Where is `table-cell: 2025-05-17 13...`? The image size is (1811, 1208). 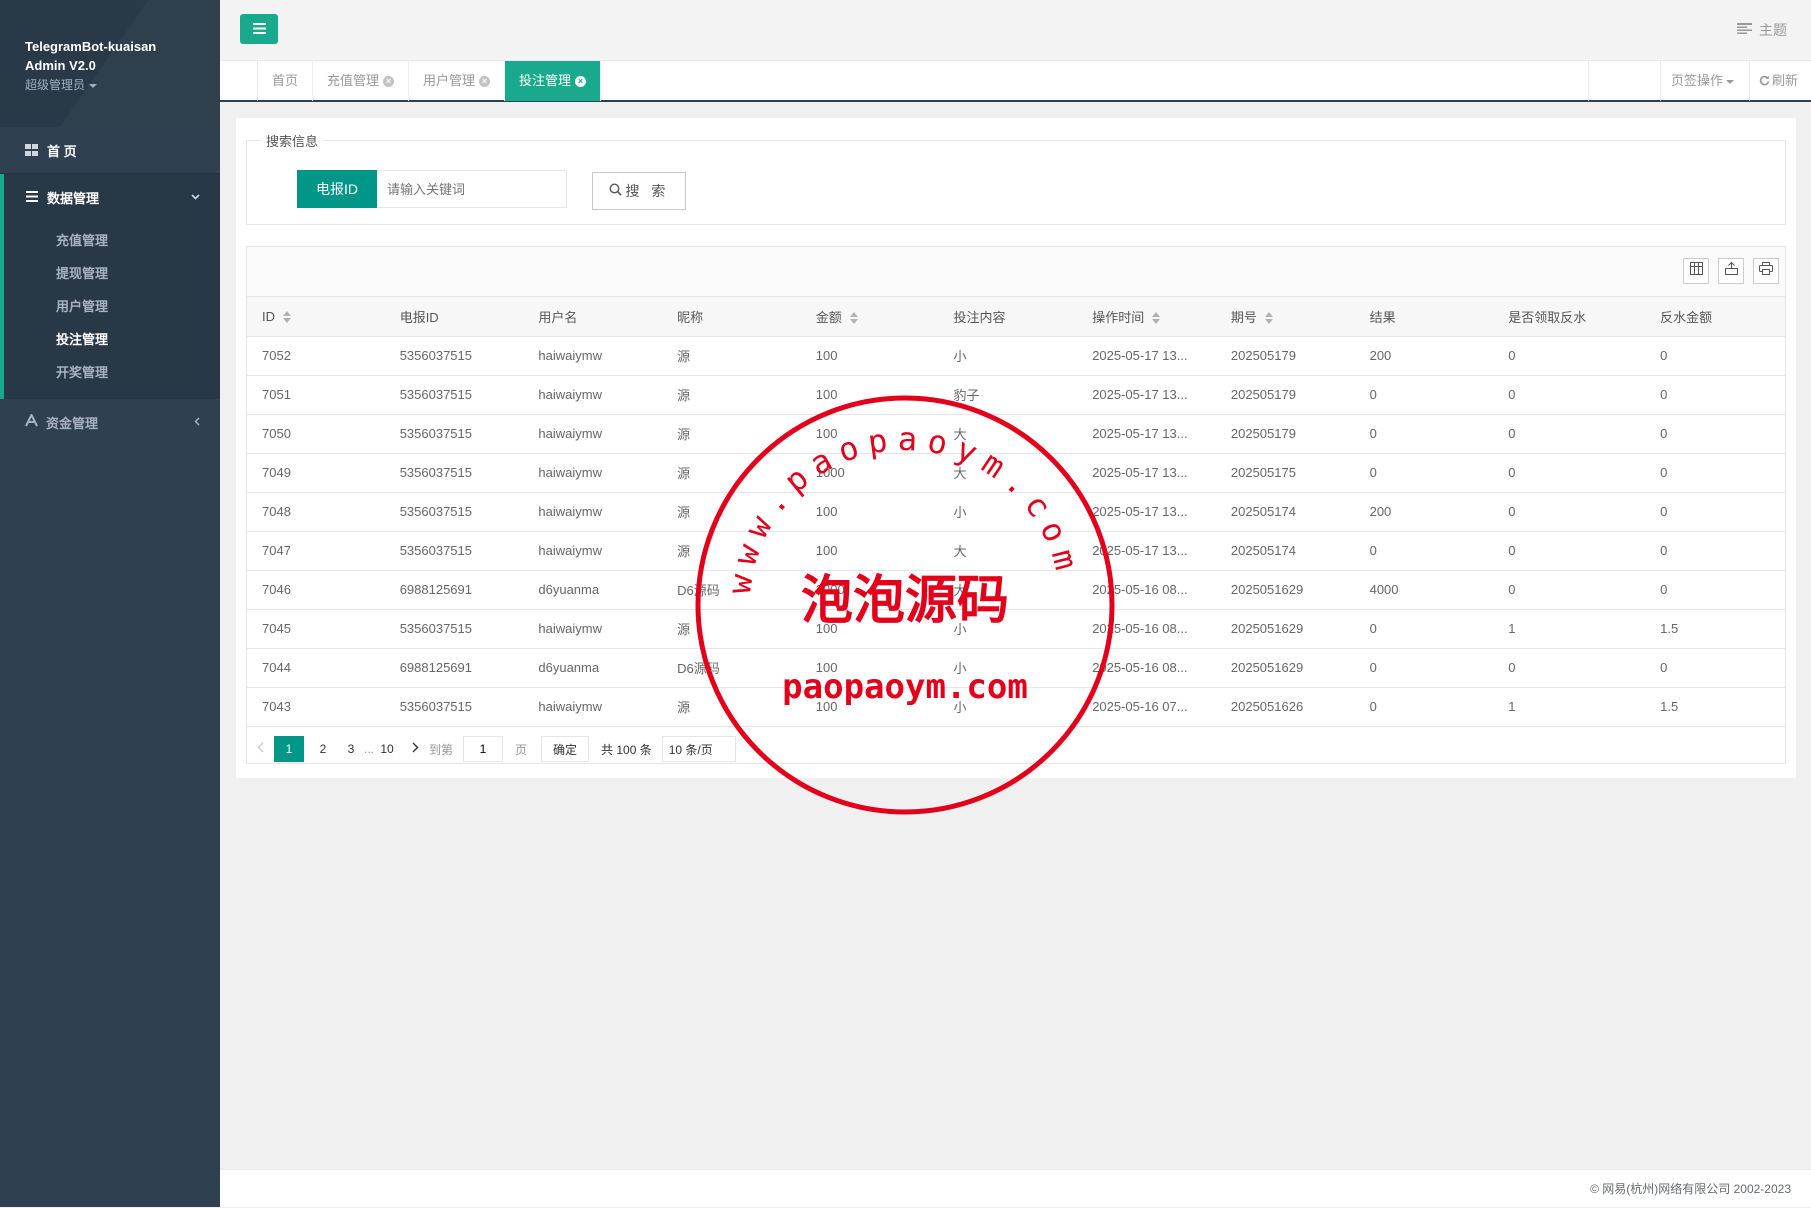 table-cell: 2025-05-17 13... is located at coordinates (1146, 356).